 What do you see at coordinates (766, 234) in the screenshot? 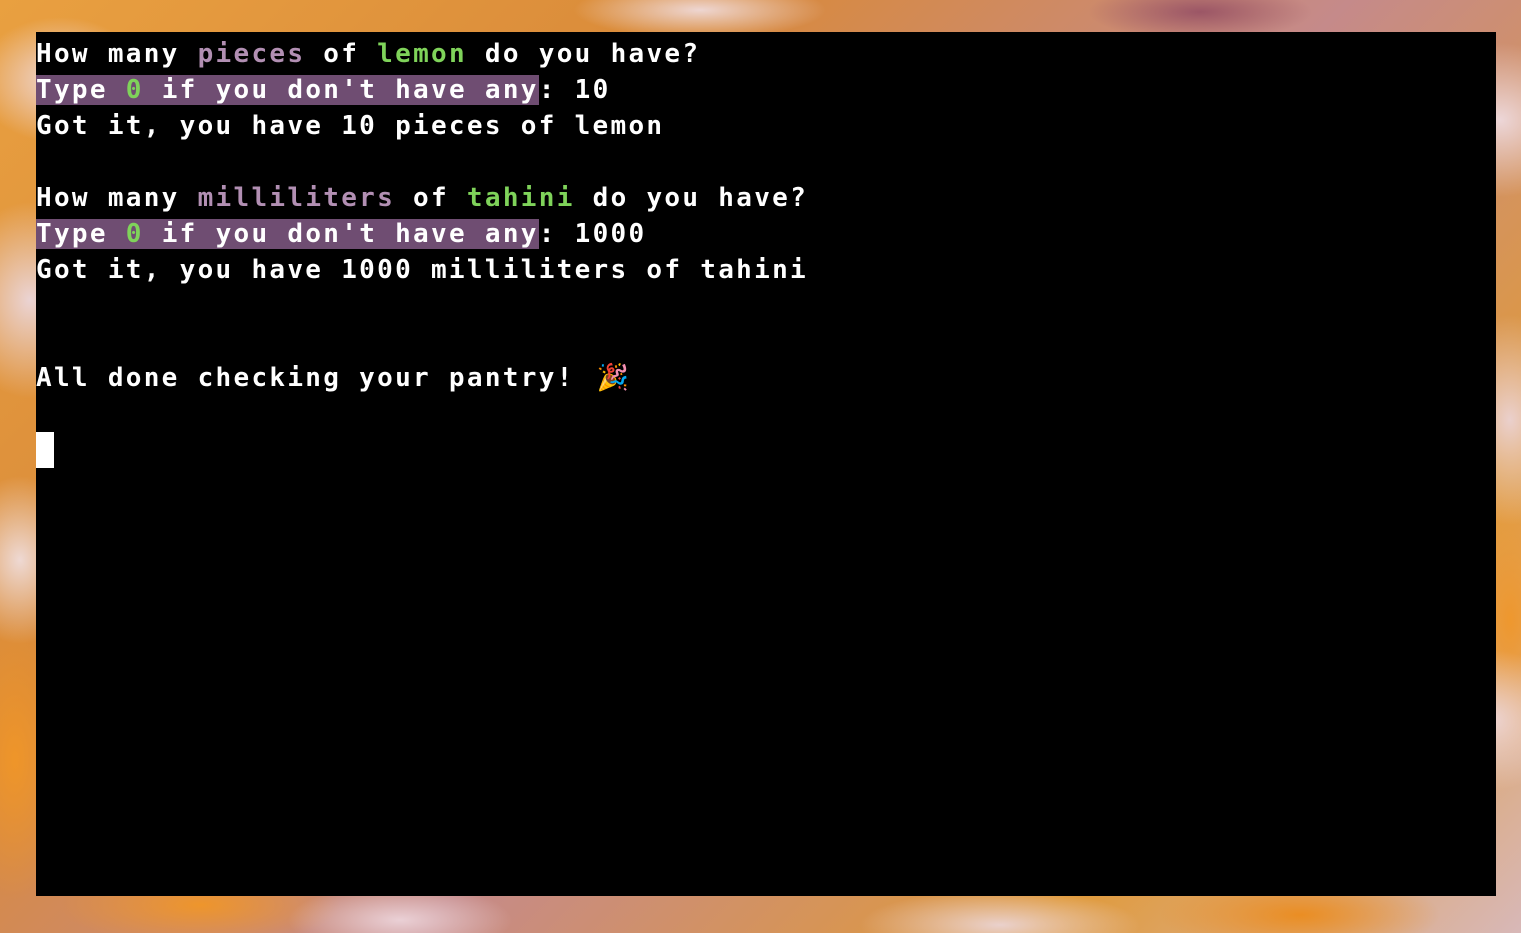
I see `input-line-tahini: Type 0 if you don't have any: 1000` at bounding box center [766, 234].